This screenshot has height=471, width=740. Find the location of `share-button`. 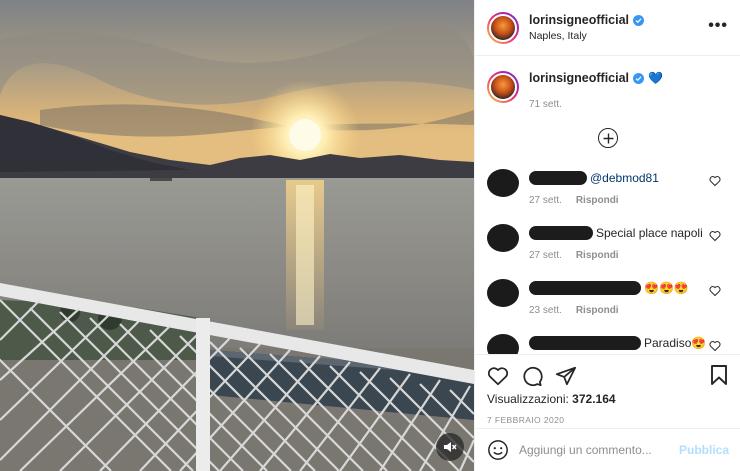

share-button is located at coordinates (566, 376).